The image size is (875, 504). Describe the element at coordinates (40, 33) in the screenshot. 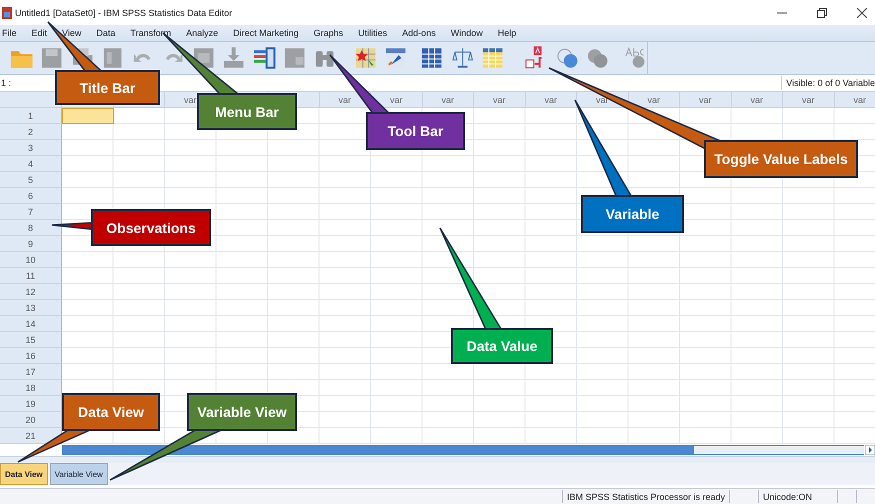

I see `menu-item: Edit` at that location.